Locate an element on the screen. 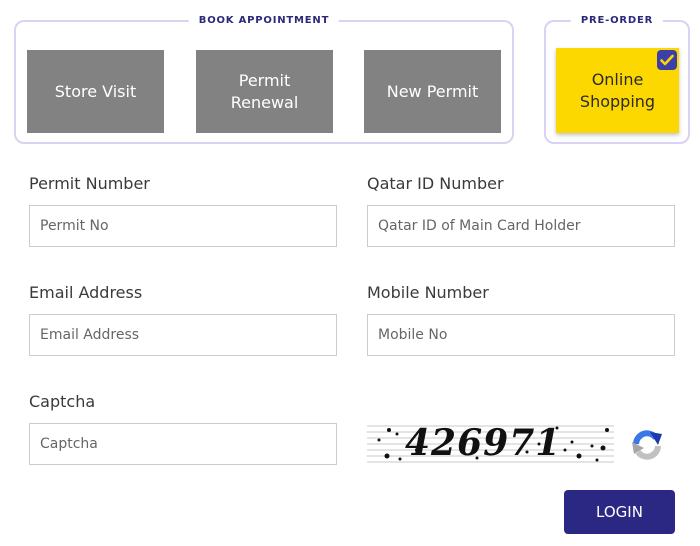 This screenshot has height=546, width=700. email-address-label: Email Address is located at coordinates (86, 292).